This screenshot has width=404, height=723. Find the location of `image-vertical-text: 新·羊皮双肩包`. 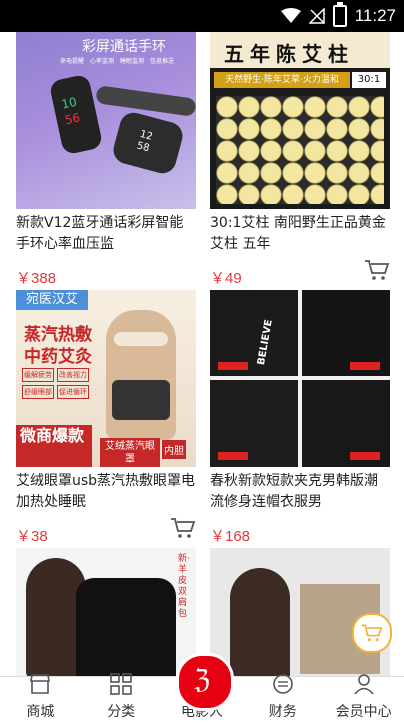

image-vertical-text: 新·羊皮双肩包 is located at coordinates (184, 586).